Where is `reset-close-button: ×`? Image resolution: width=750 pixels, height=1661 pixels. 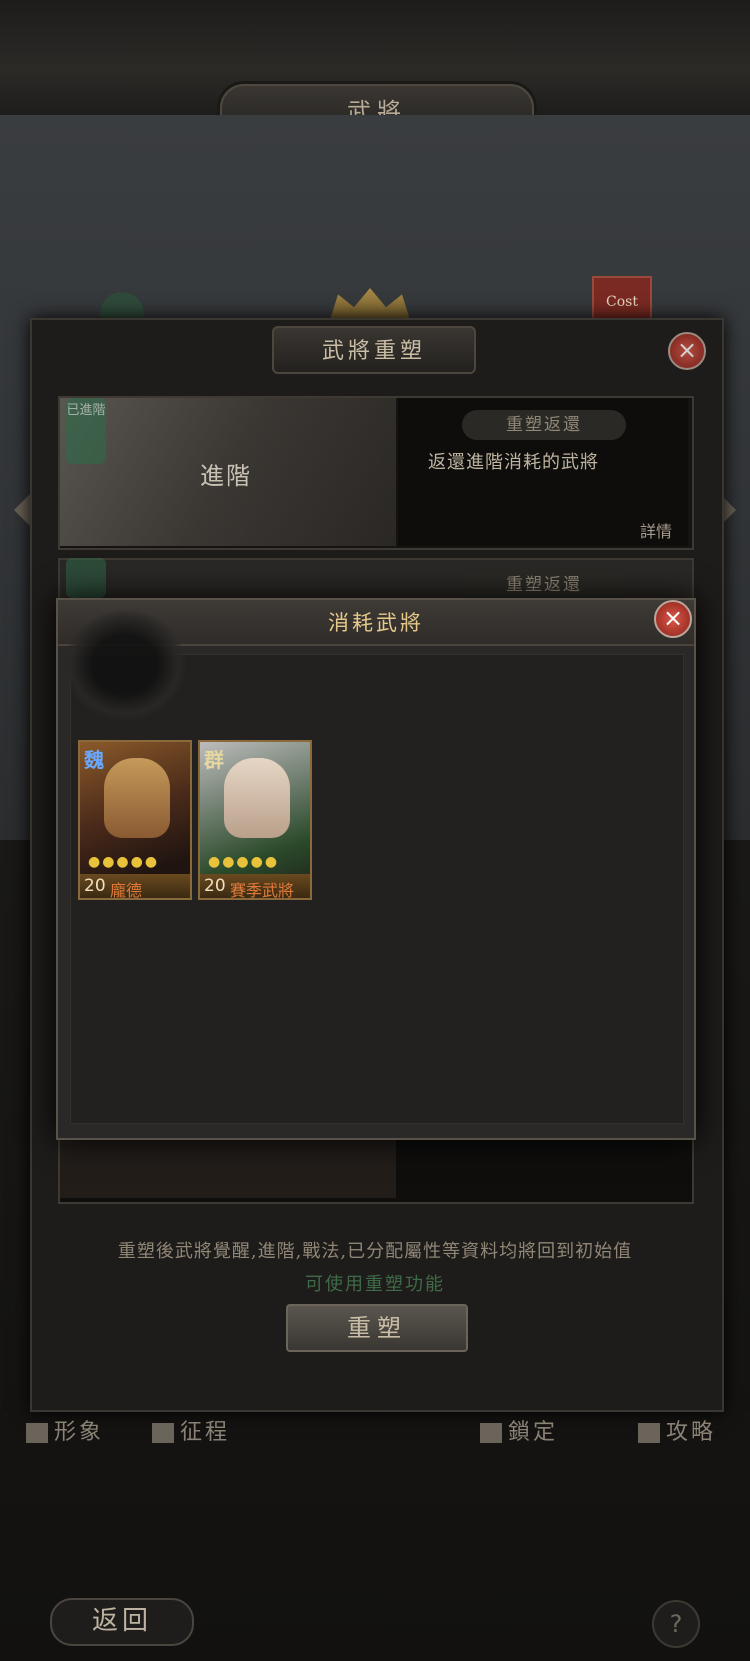 reset-close-button: × is located at coordinates (687, 351).